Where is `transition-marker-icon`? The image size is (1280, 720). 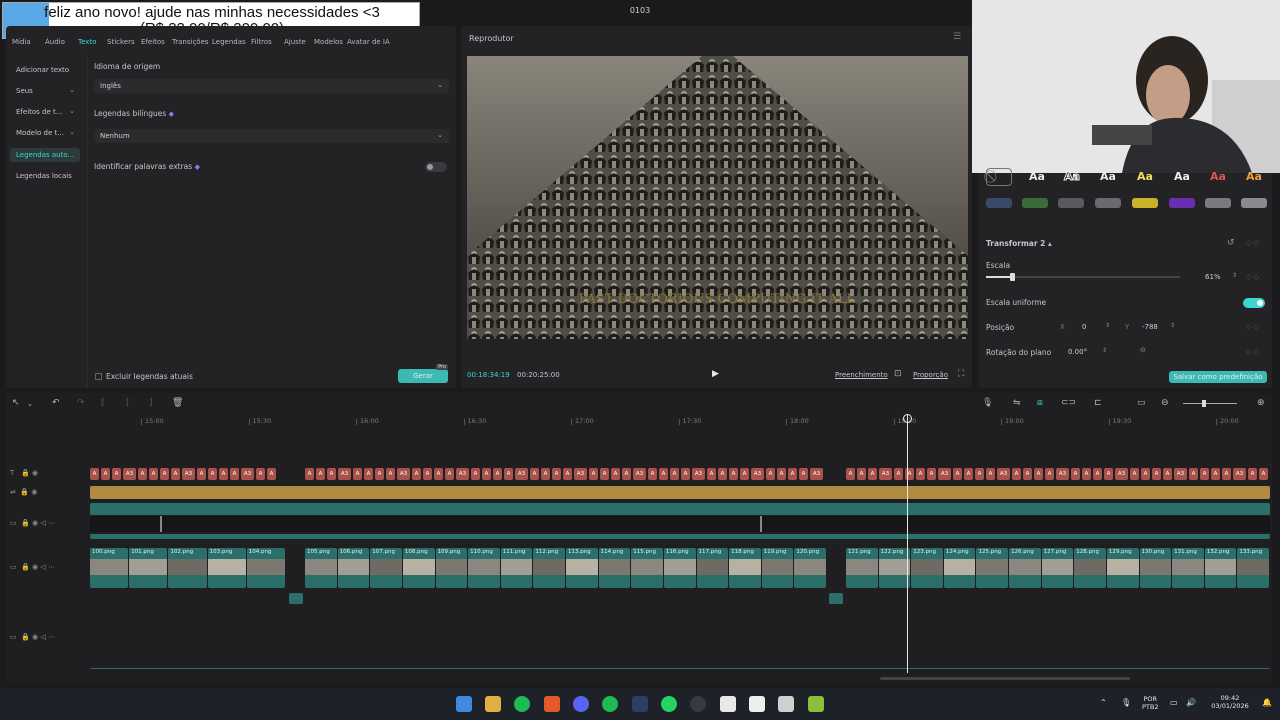 transition-marker-icon is located at coordinates (836, 598).